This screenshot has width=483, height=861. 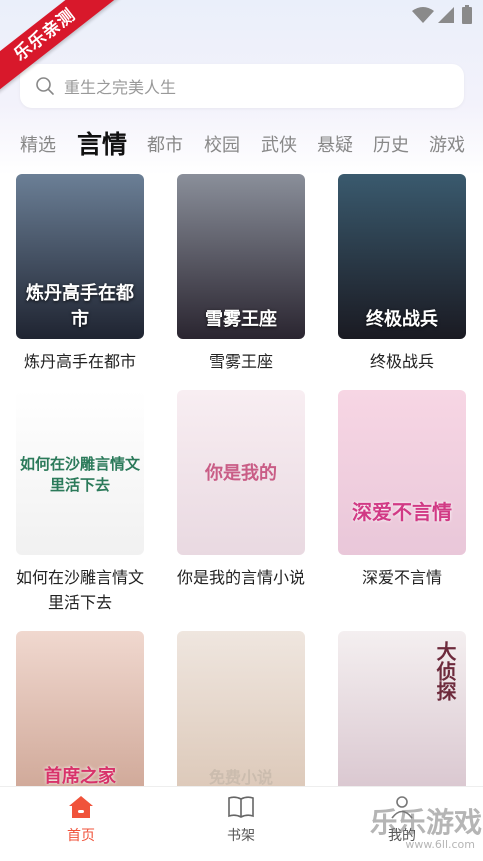 I want to click on book-card: 炼丹高手在都市 炼丹高手在都市, so click(x=80, y=274).